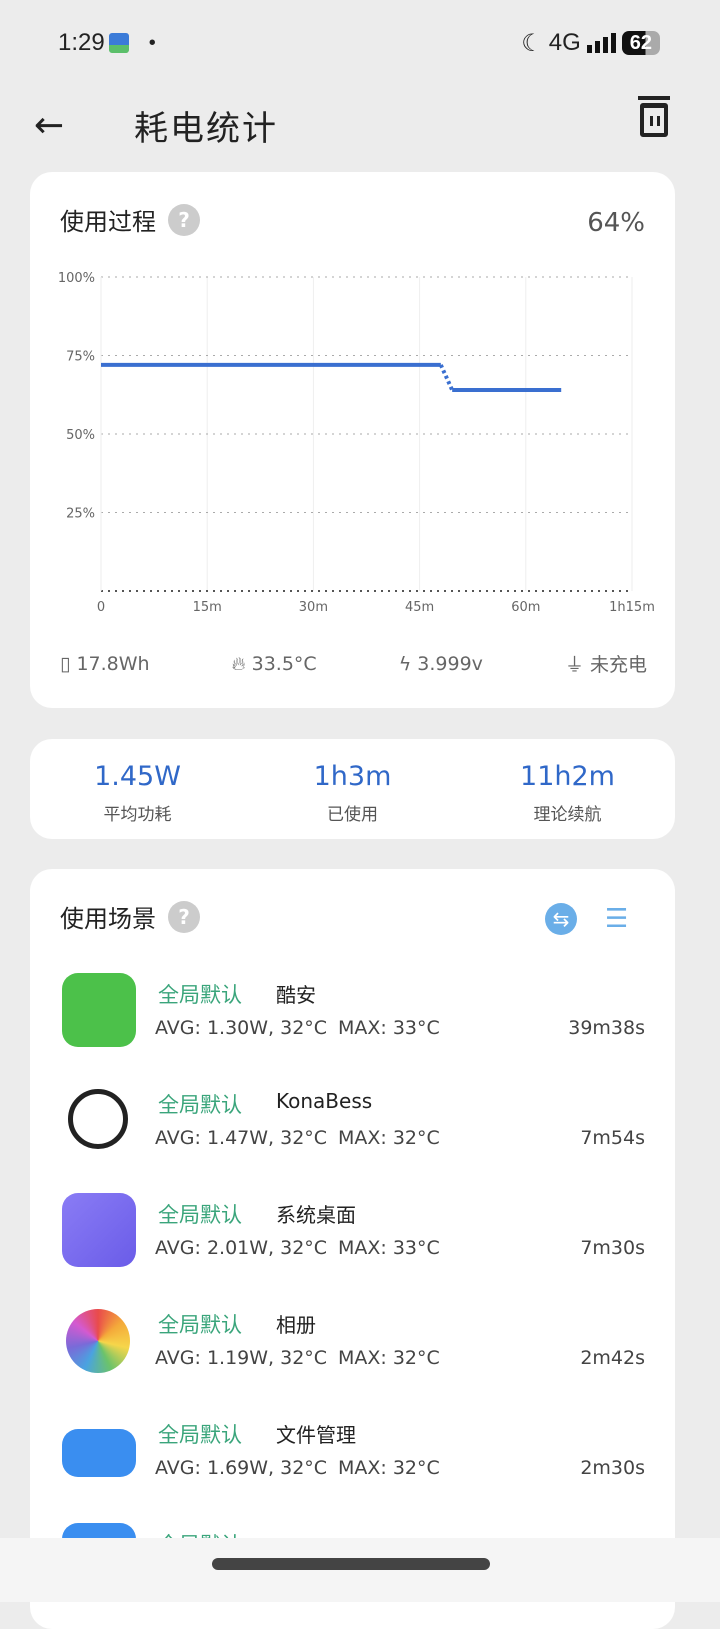 This screenshot has height=1629, width=720. What do you see at coordinates (108, 222) in the screenshot?
I see `usage-title: 使用过程` at bounding box center [108, 222].